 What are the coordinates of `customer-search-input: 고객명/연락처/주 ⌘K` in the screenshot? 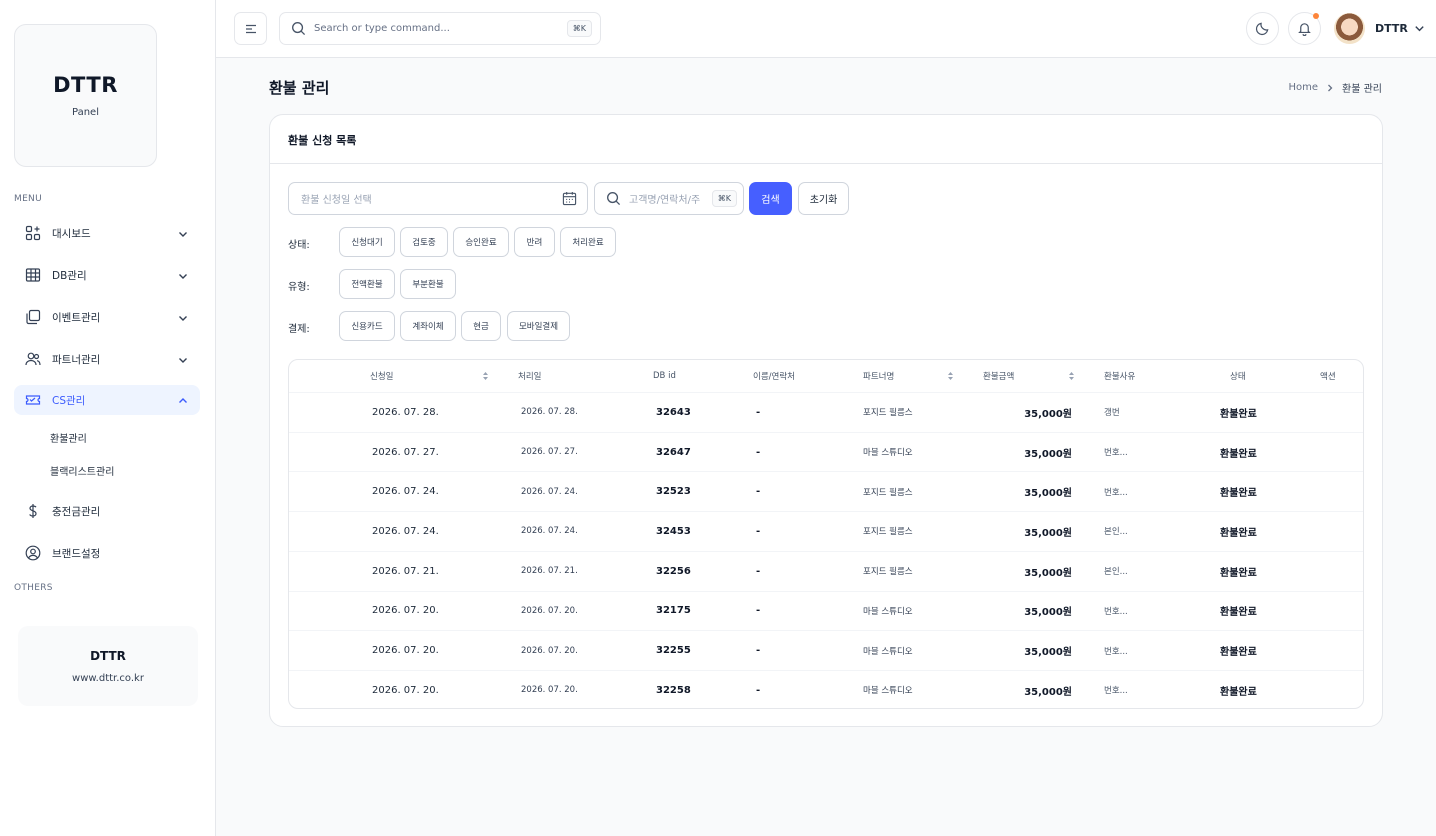 It's located at (669, 198).